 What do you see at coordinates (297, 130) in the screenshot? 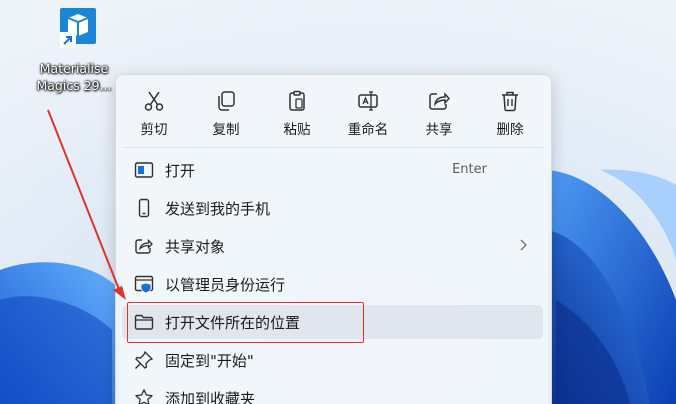
I see `paste-label: 粘贴` at bounding box center [297, 130].